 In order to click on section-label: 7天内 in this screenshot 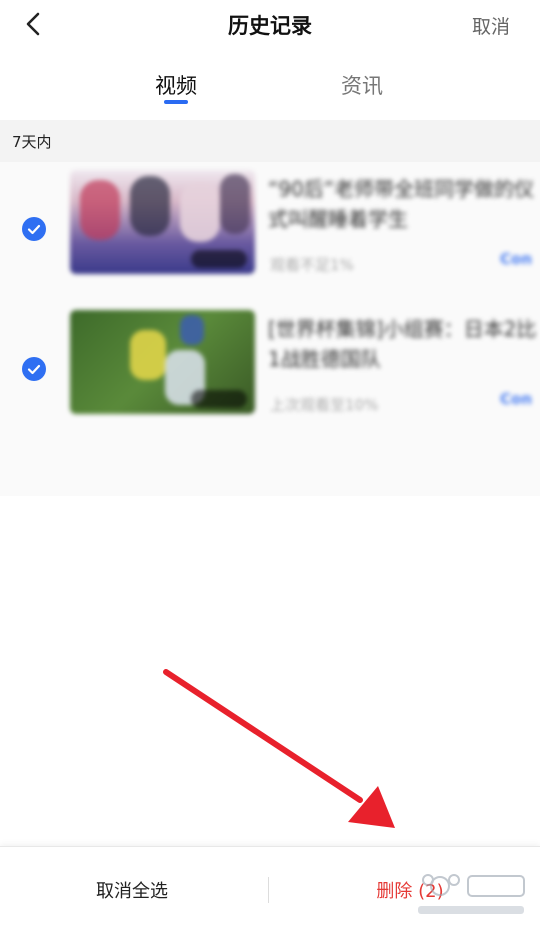, I will do `click(32, 142)`.